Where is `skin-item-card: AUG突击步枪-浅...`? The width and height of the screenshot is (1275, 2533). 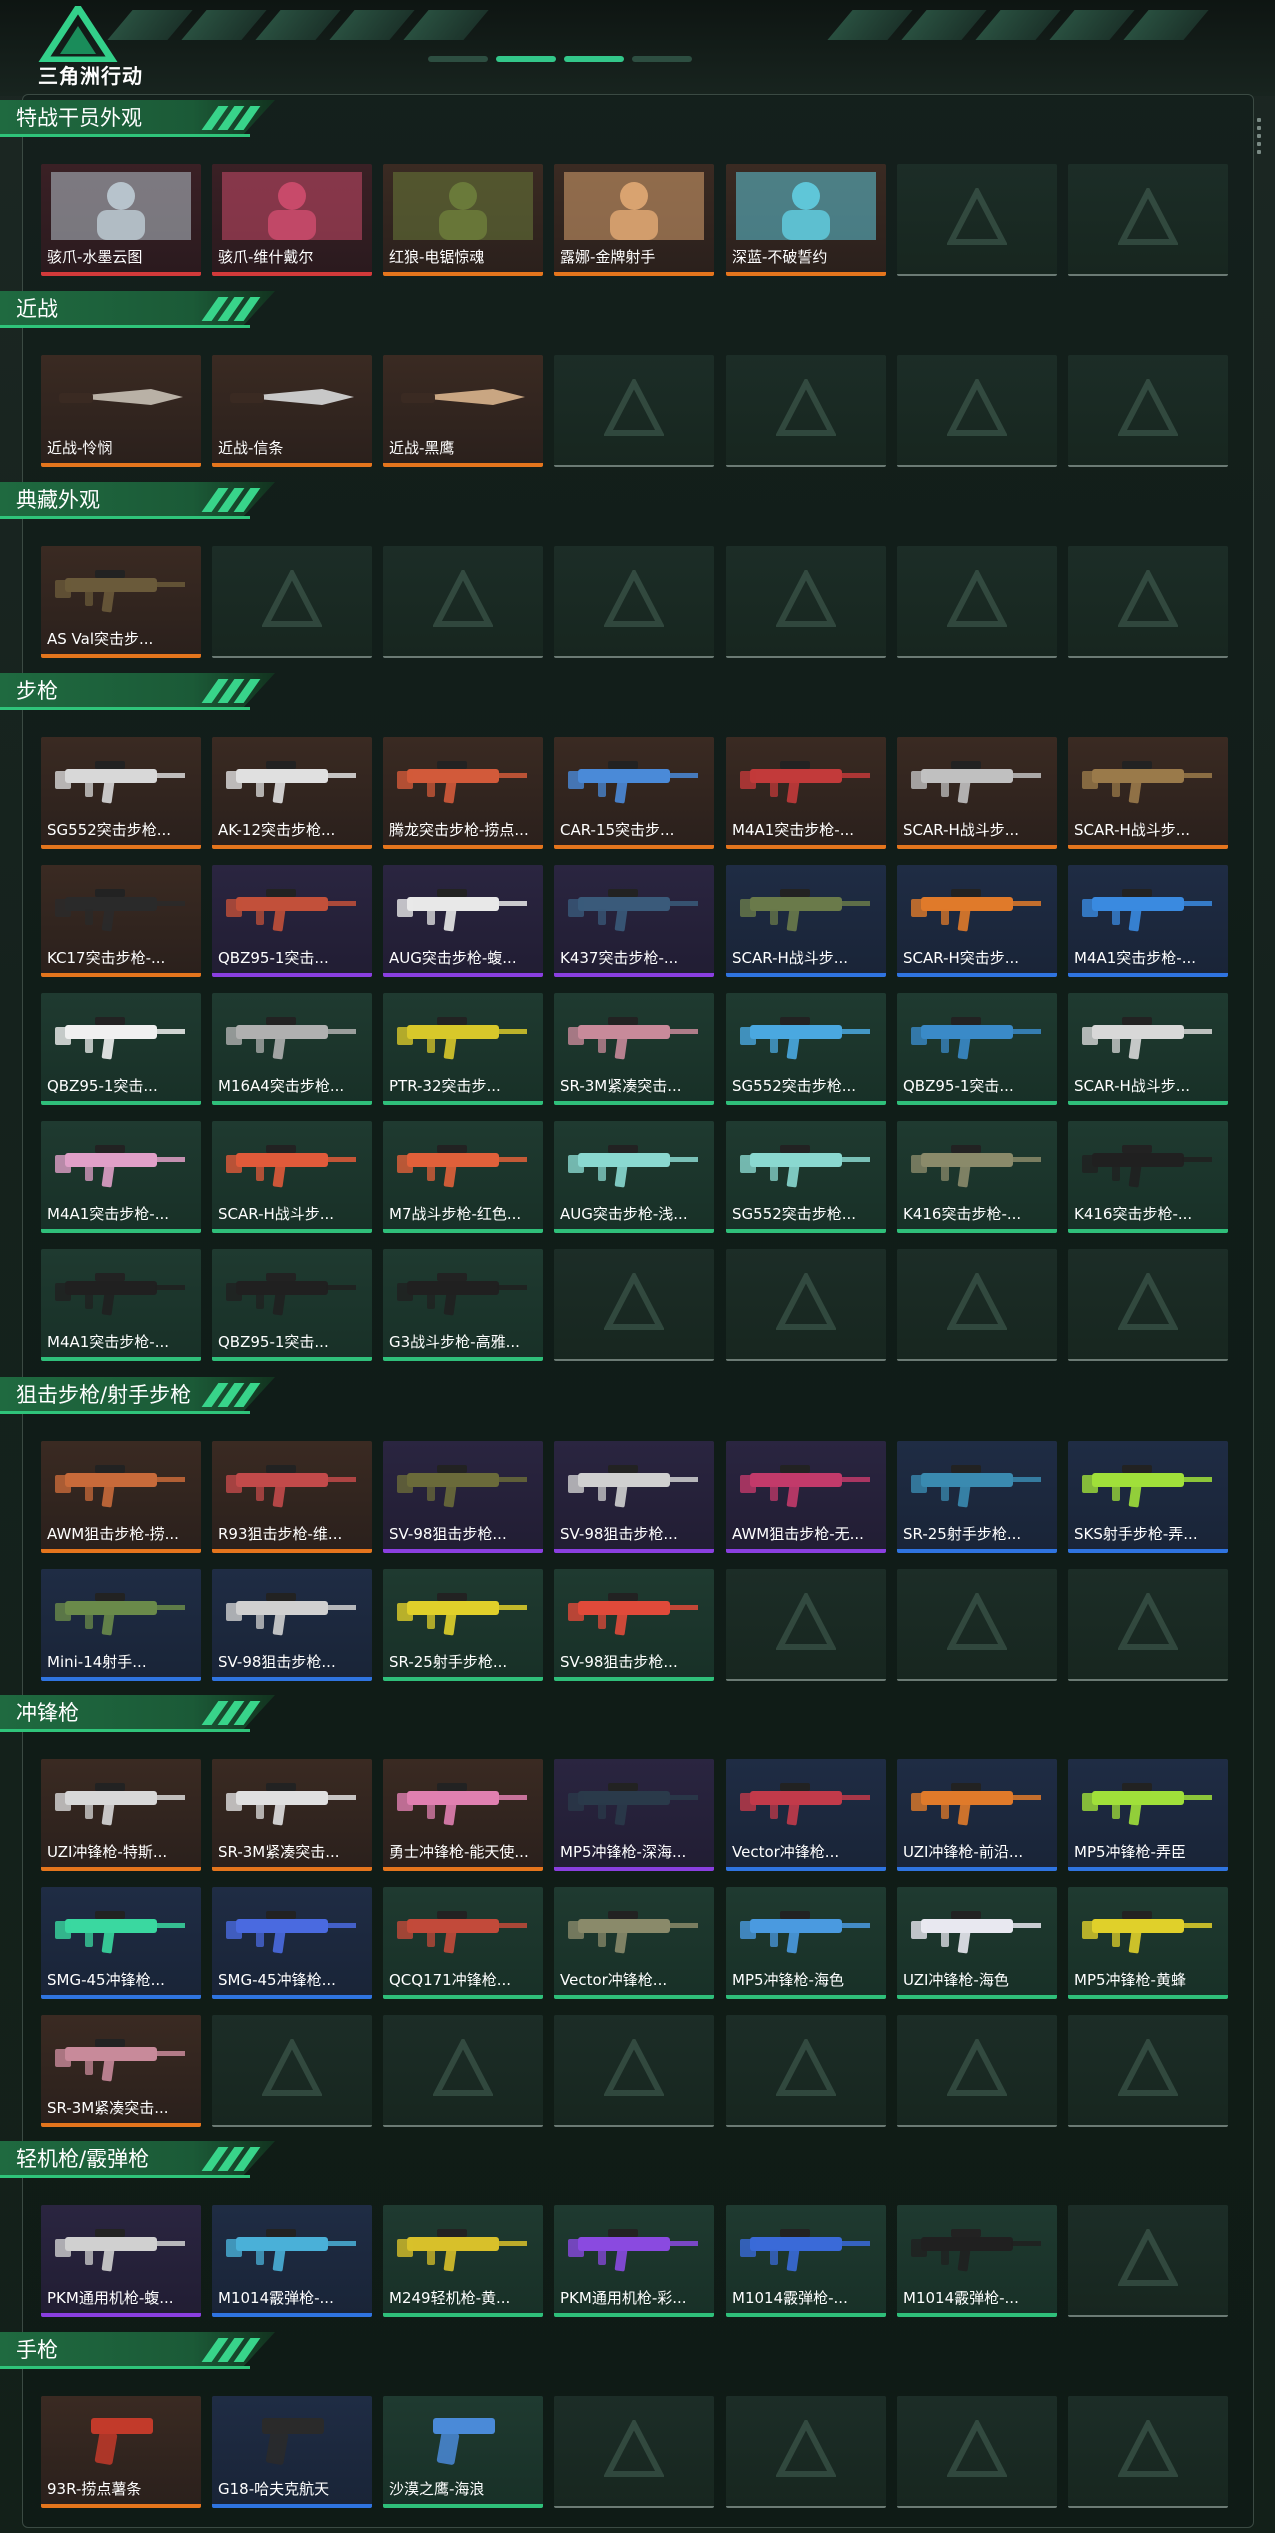
skin-item-card: AUG突击步枪-浅... is located at coordinates (634, 1177).